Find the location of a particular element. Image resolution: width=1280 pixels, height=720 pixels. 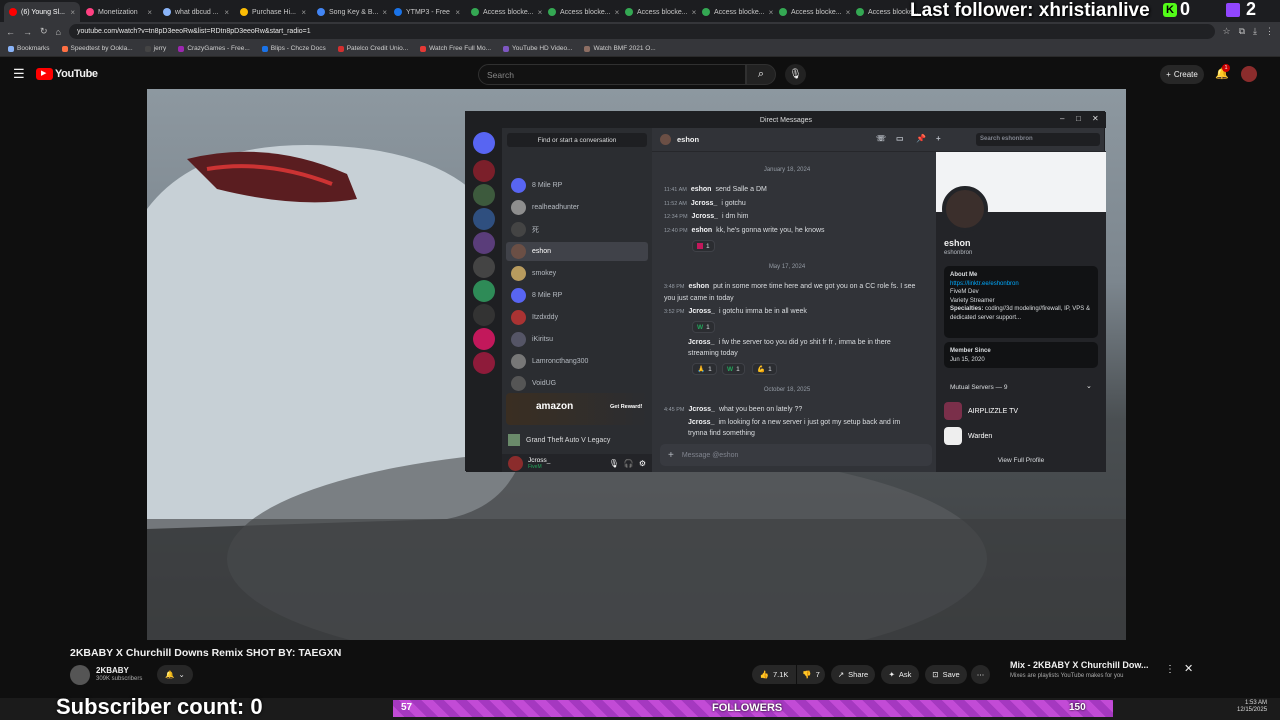

dm-item: Itzdxddy is located at coordinates (577, 317).